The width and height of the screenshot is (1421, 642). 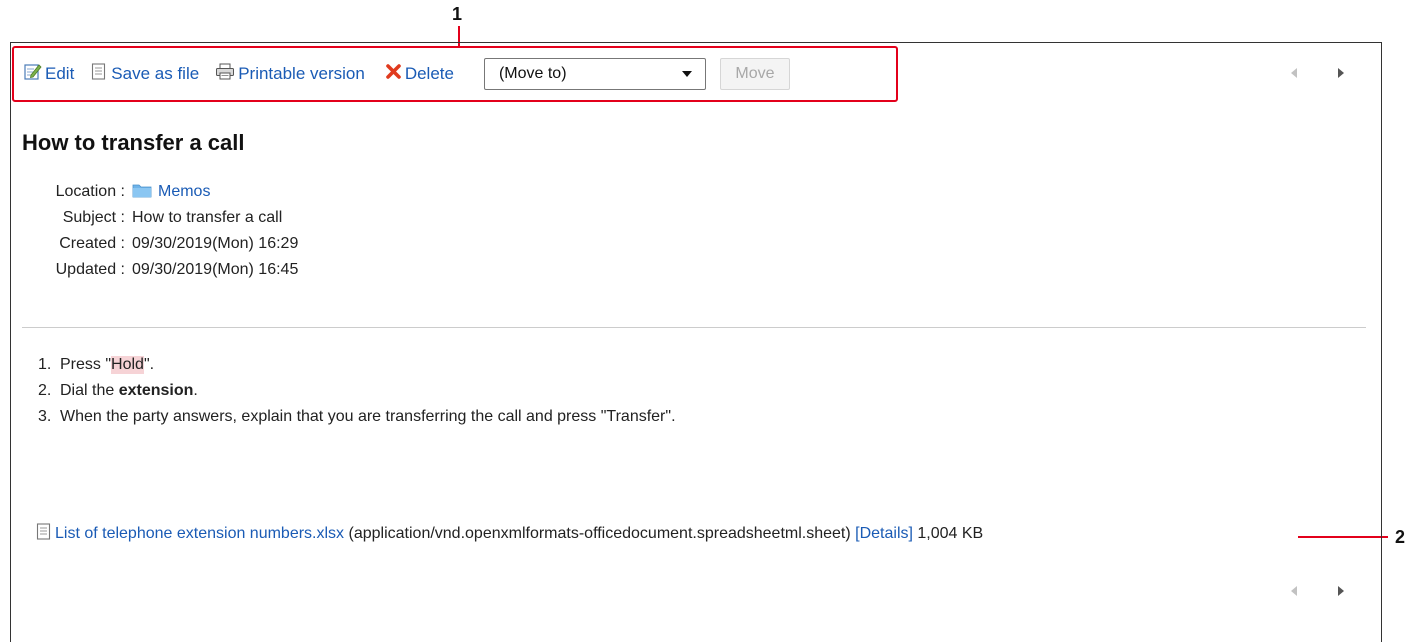 I want to click on move-to-select: (Move to), so click(x=594, y=74).